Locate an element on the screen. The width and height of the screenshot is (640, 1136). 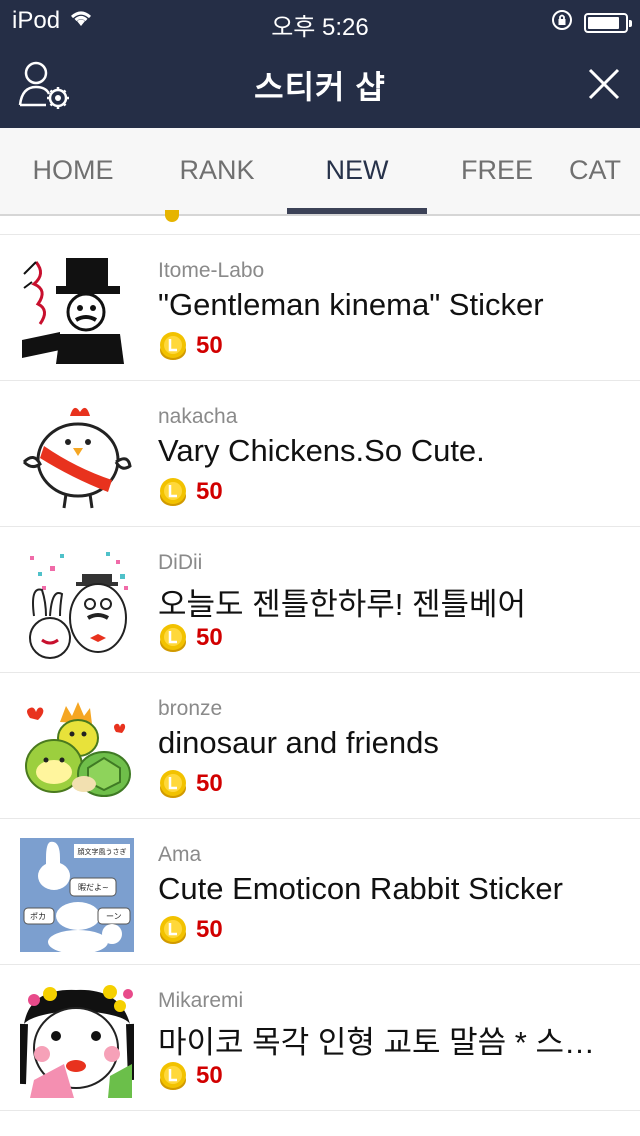
sticker-author: Ama is located at coordinates (180, 854).